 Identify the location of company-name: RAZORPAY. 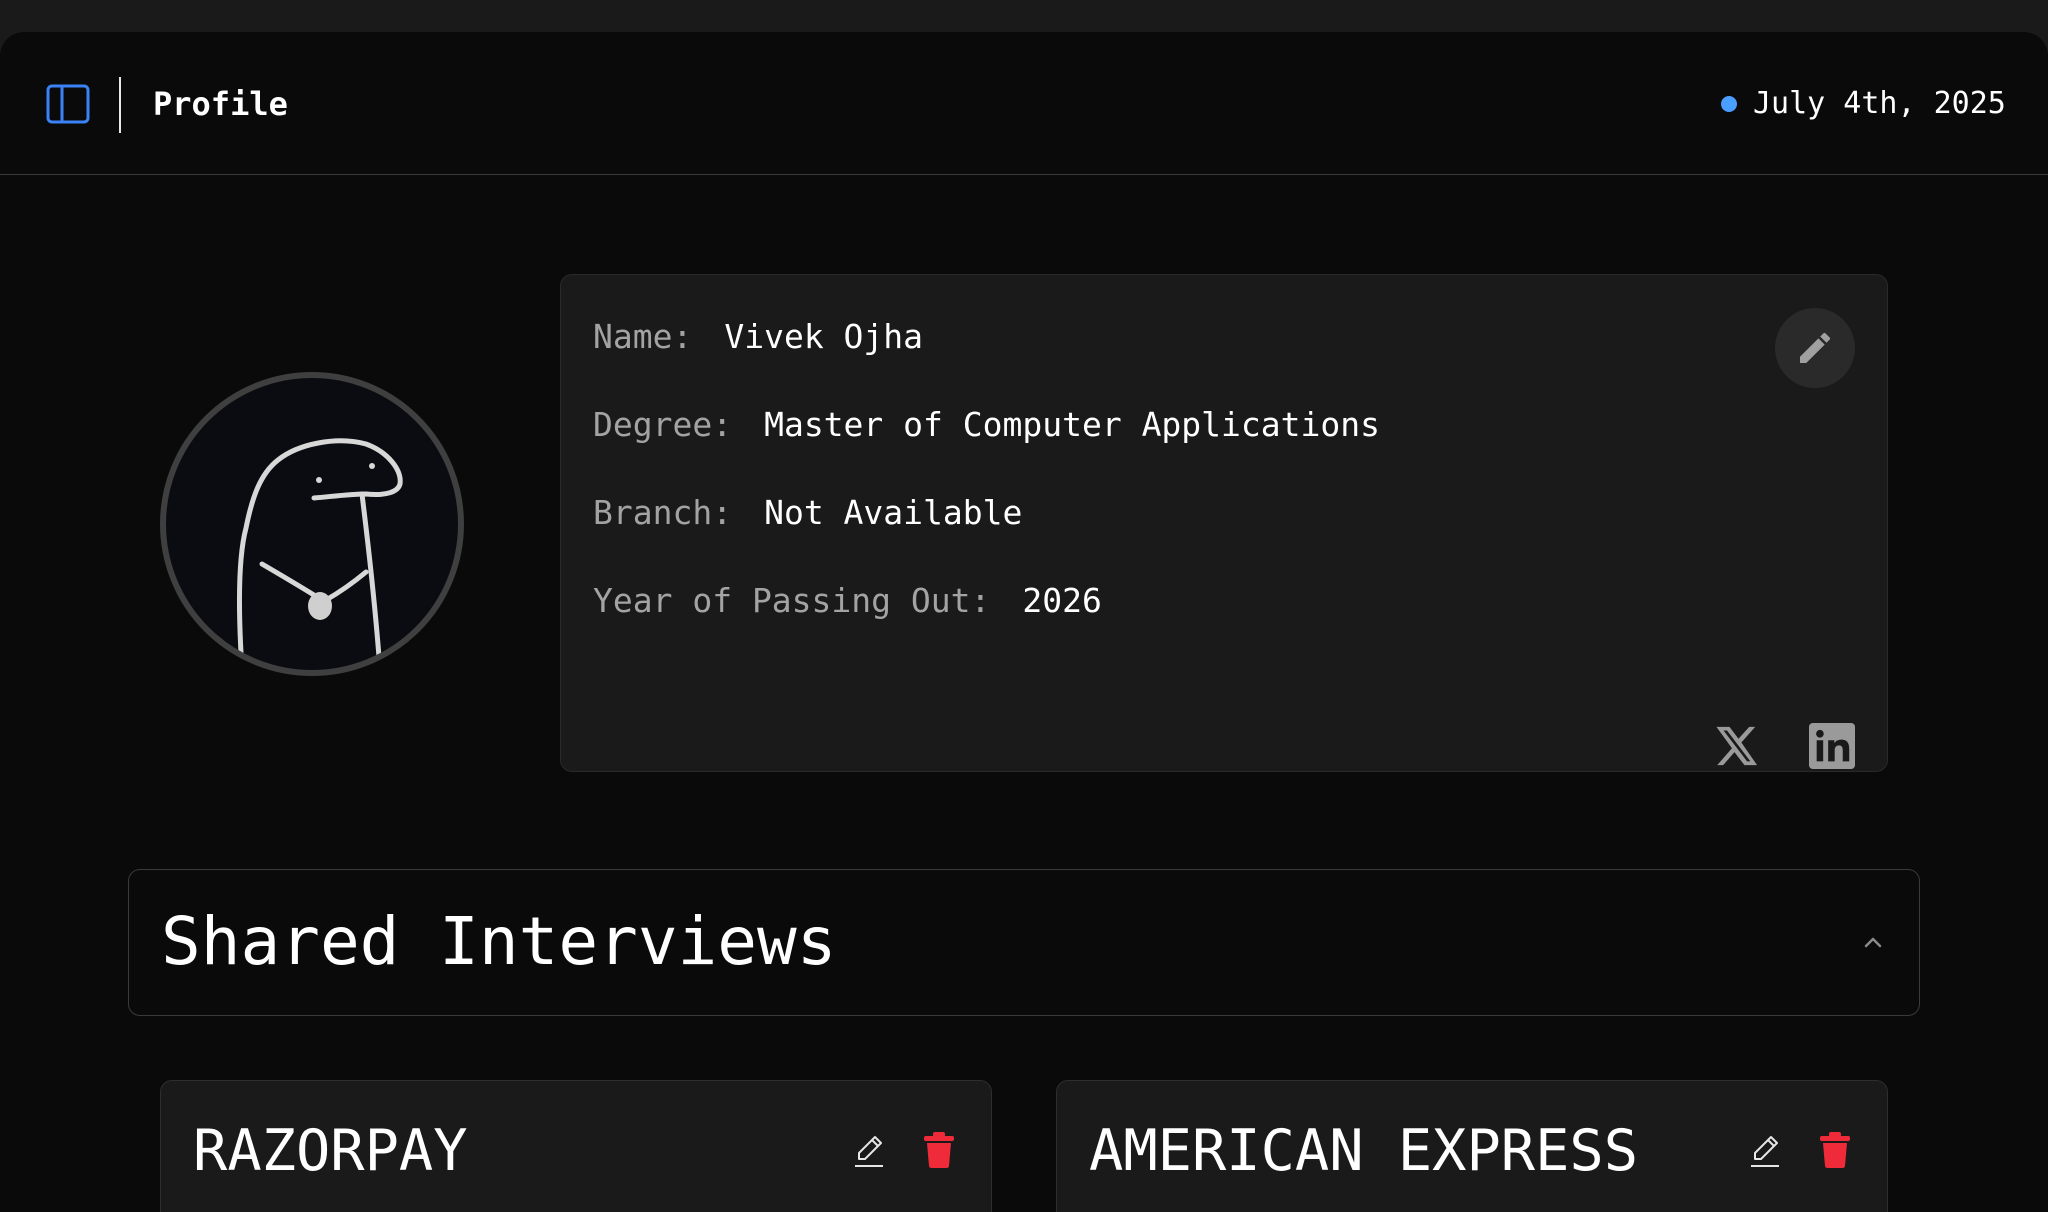
(330, 1151).